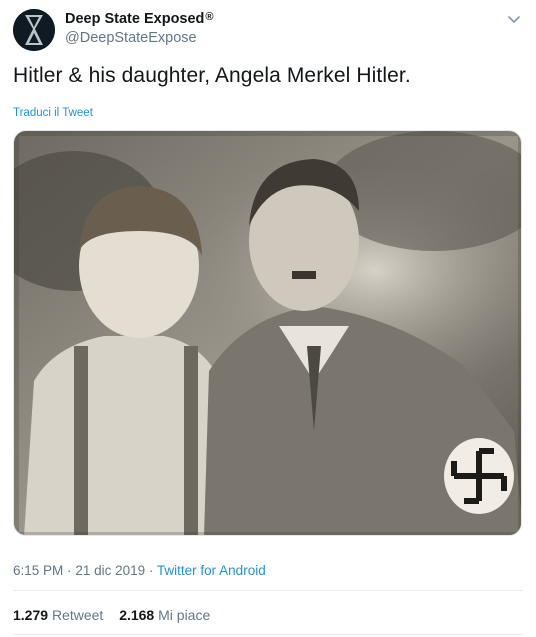  I want to click on retweets-stat: 1.279 Retweet, so click(60, 615).